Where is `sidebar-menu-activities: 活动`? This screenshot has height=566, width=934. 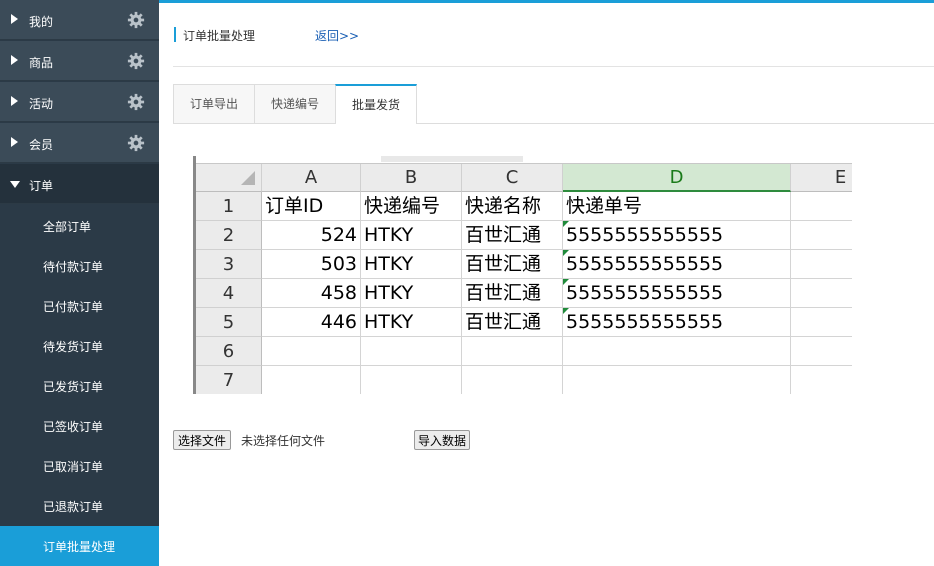 sidebar-menu-activities: 活动 is located at coordinates (79, 102).